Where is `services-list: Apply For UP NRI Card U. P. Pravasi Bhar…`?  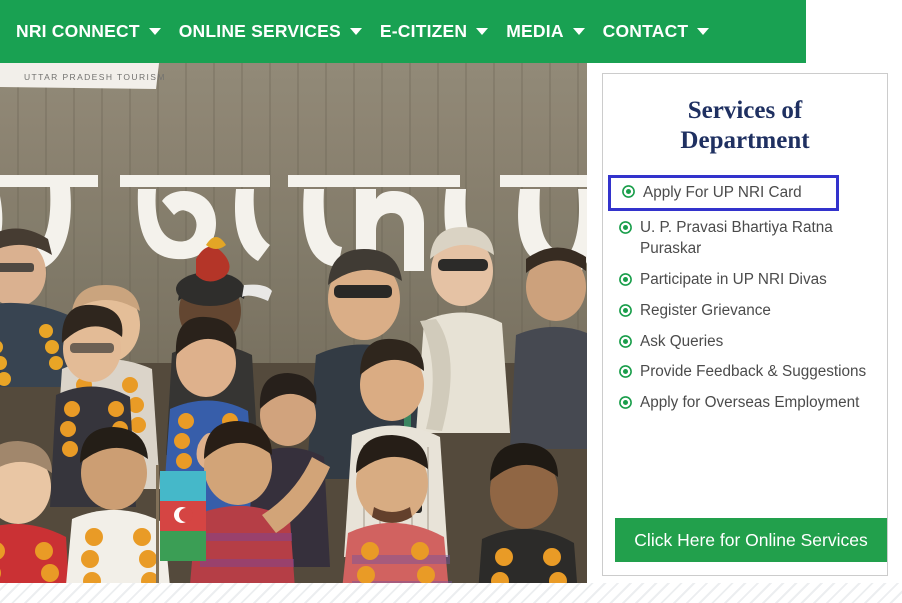
services-list: Apply For UP NRI Card U. P. Pravasi Bhar… is located at coordinates (745, 284).